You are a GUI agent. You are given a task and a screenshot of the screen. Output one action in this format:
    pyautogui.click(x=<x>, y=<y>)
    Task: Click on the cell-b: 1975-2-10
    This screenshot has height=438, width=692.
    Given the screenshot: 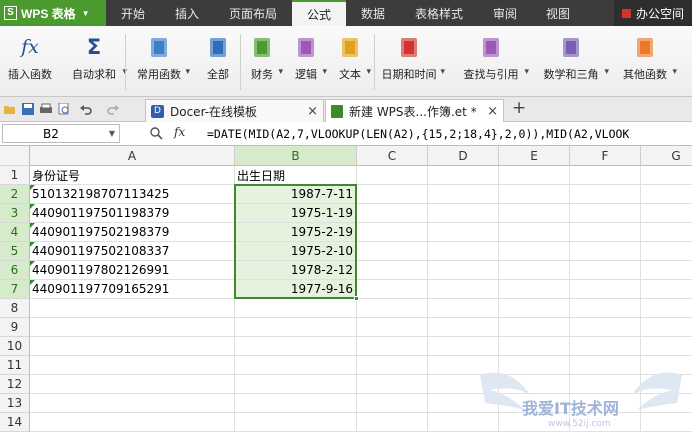 What is the action you would take?
    pyautogui.click(x=296, y=251)
    